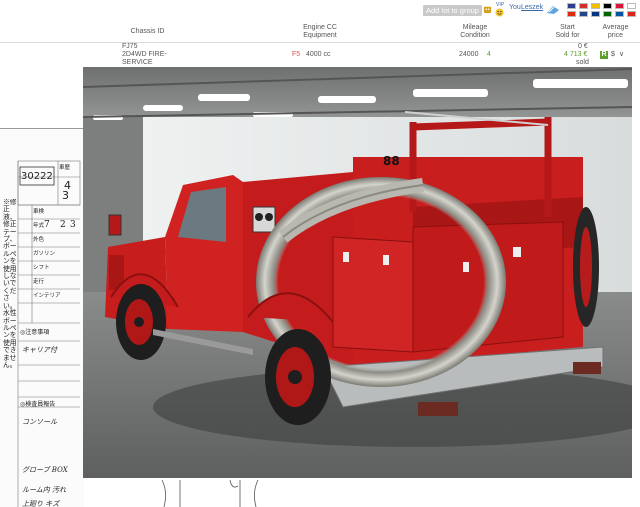 Image resolution: width=640 pixels, height=507 pixels. Describe the element at coordinates (499, 12) in the screenshot. I see `smiley-icon` at that location.